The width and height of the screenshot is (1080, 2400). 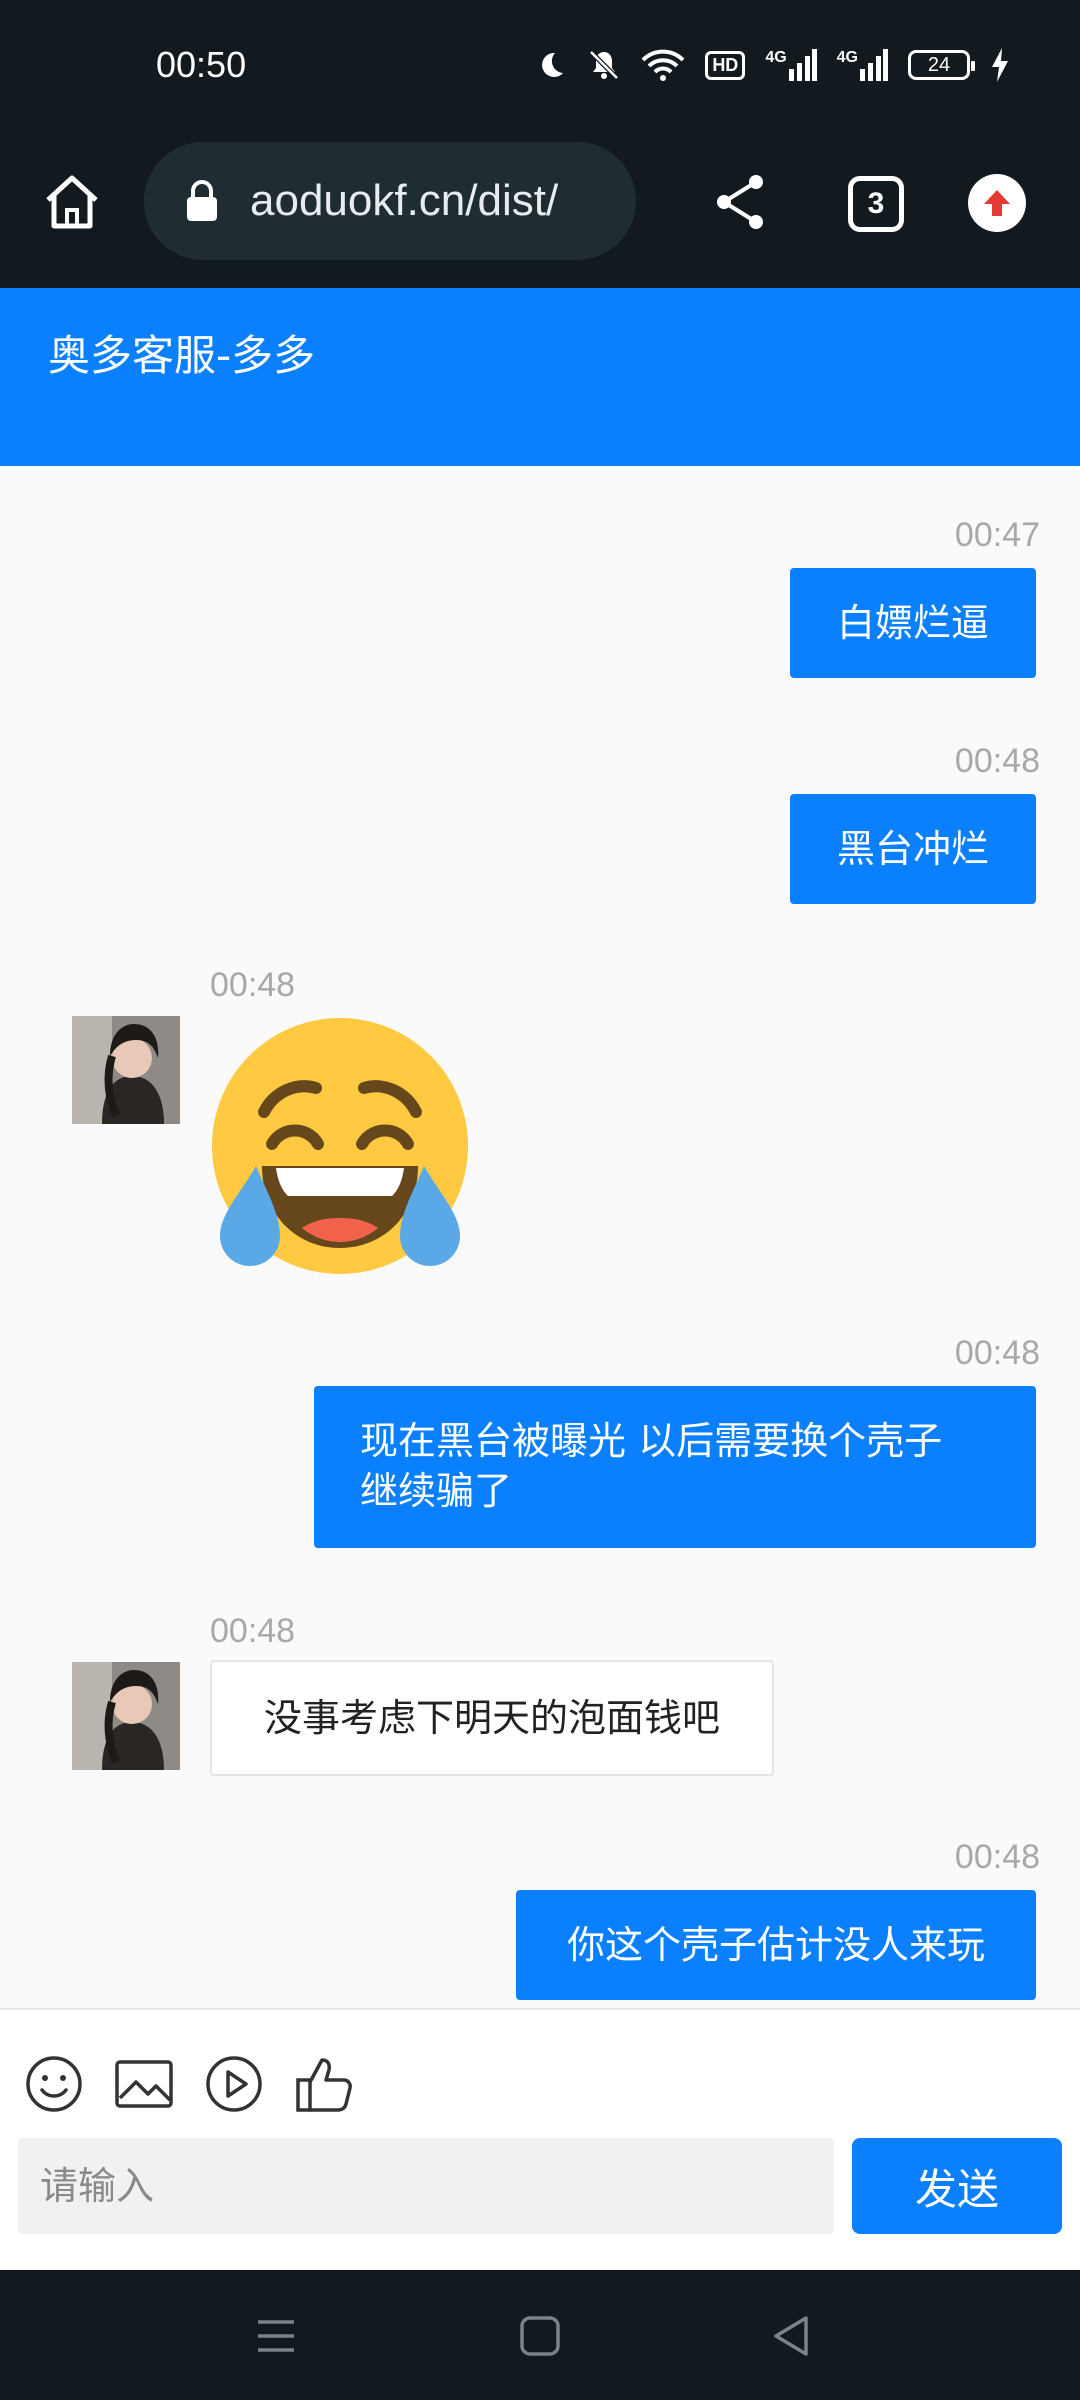 I want to click on outgoing-message-bubble: 黑台冲烂, so click(x=913, y=849).